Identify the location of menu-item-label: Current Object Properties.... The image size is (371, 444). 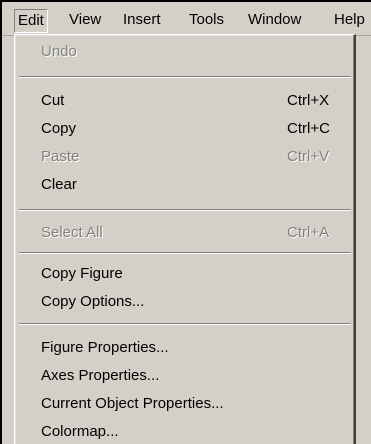
(132, 403).